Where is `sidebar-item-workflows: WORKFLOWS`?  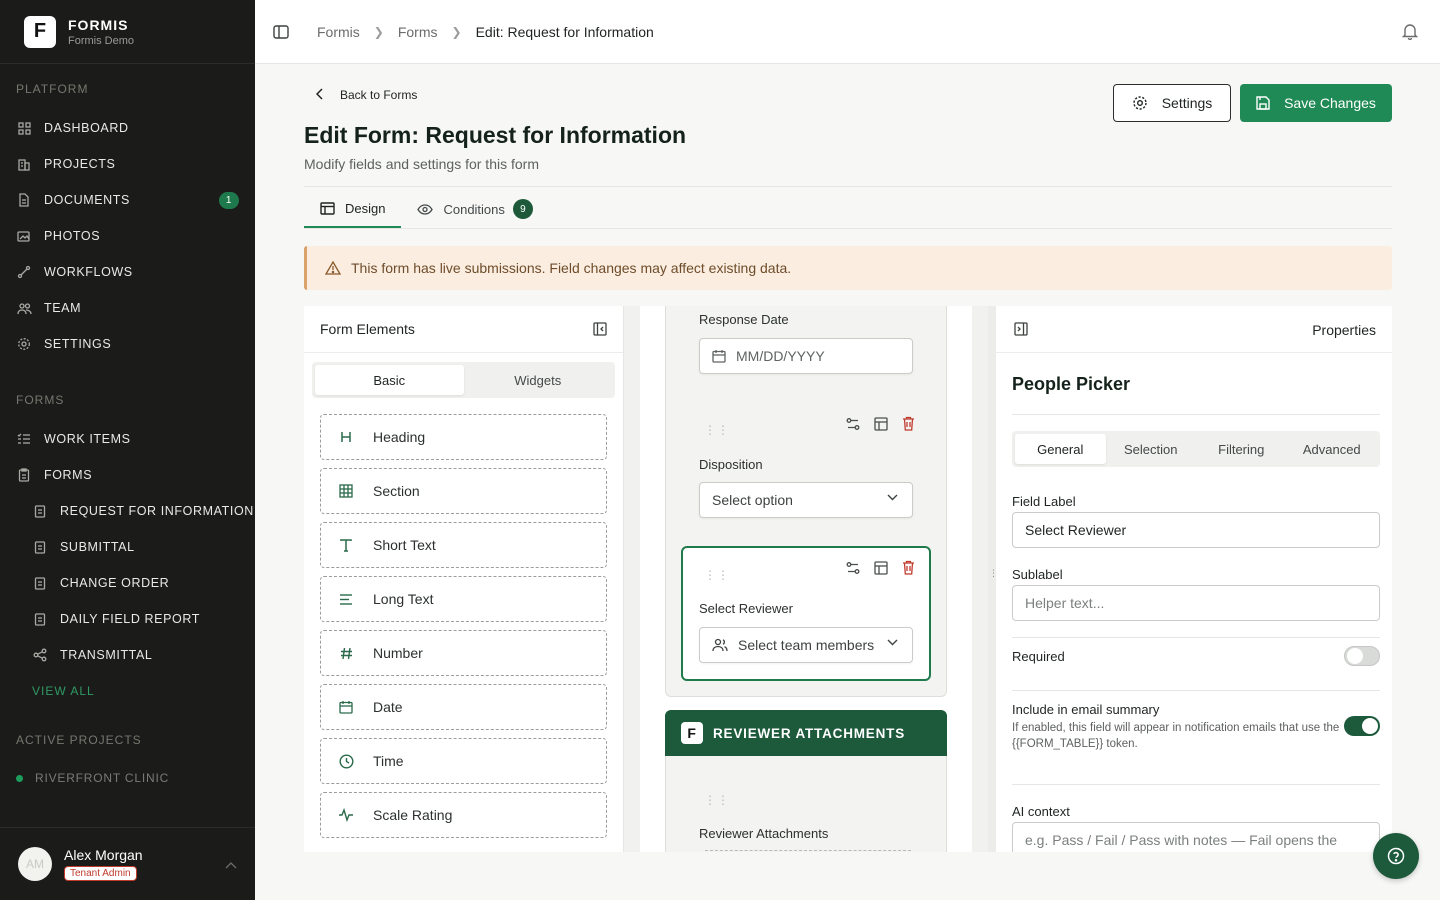 sidebar-item-workflows: WORKFLOWS is located at coordinates (127, 272).